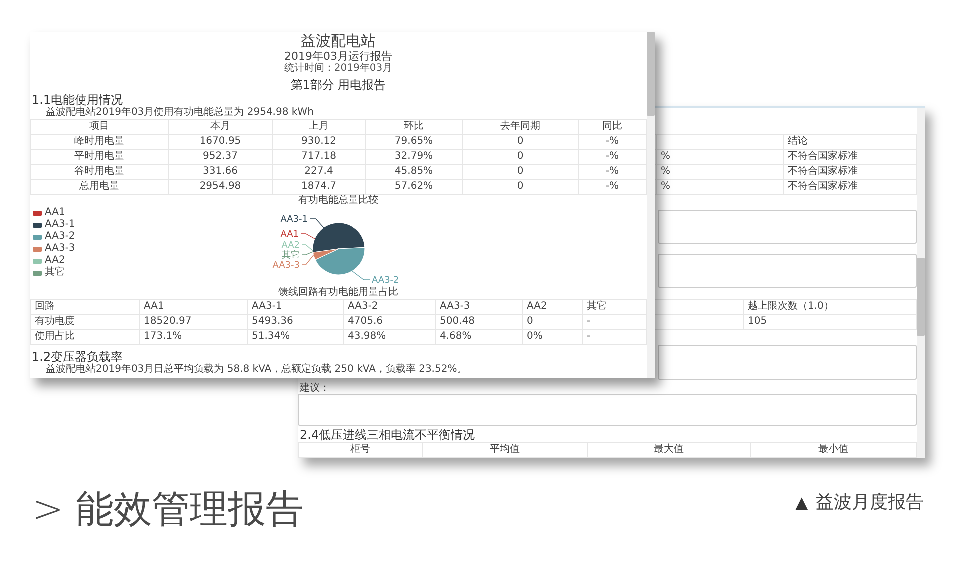 Image resolution: width=954 pixels, height=577 pixels. What do you see at coordinates (361, 450) in the screenshot?
I see `column-header: 柜号` at bounding box center [361, 450].